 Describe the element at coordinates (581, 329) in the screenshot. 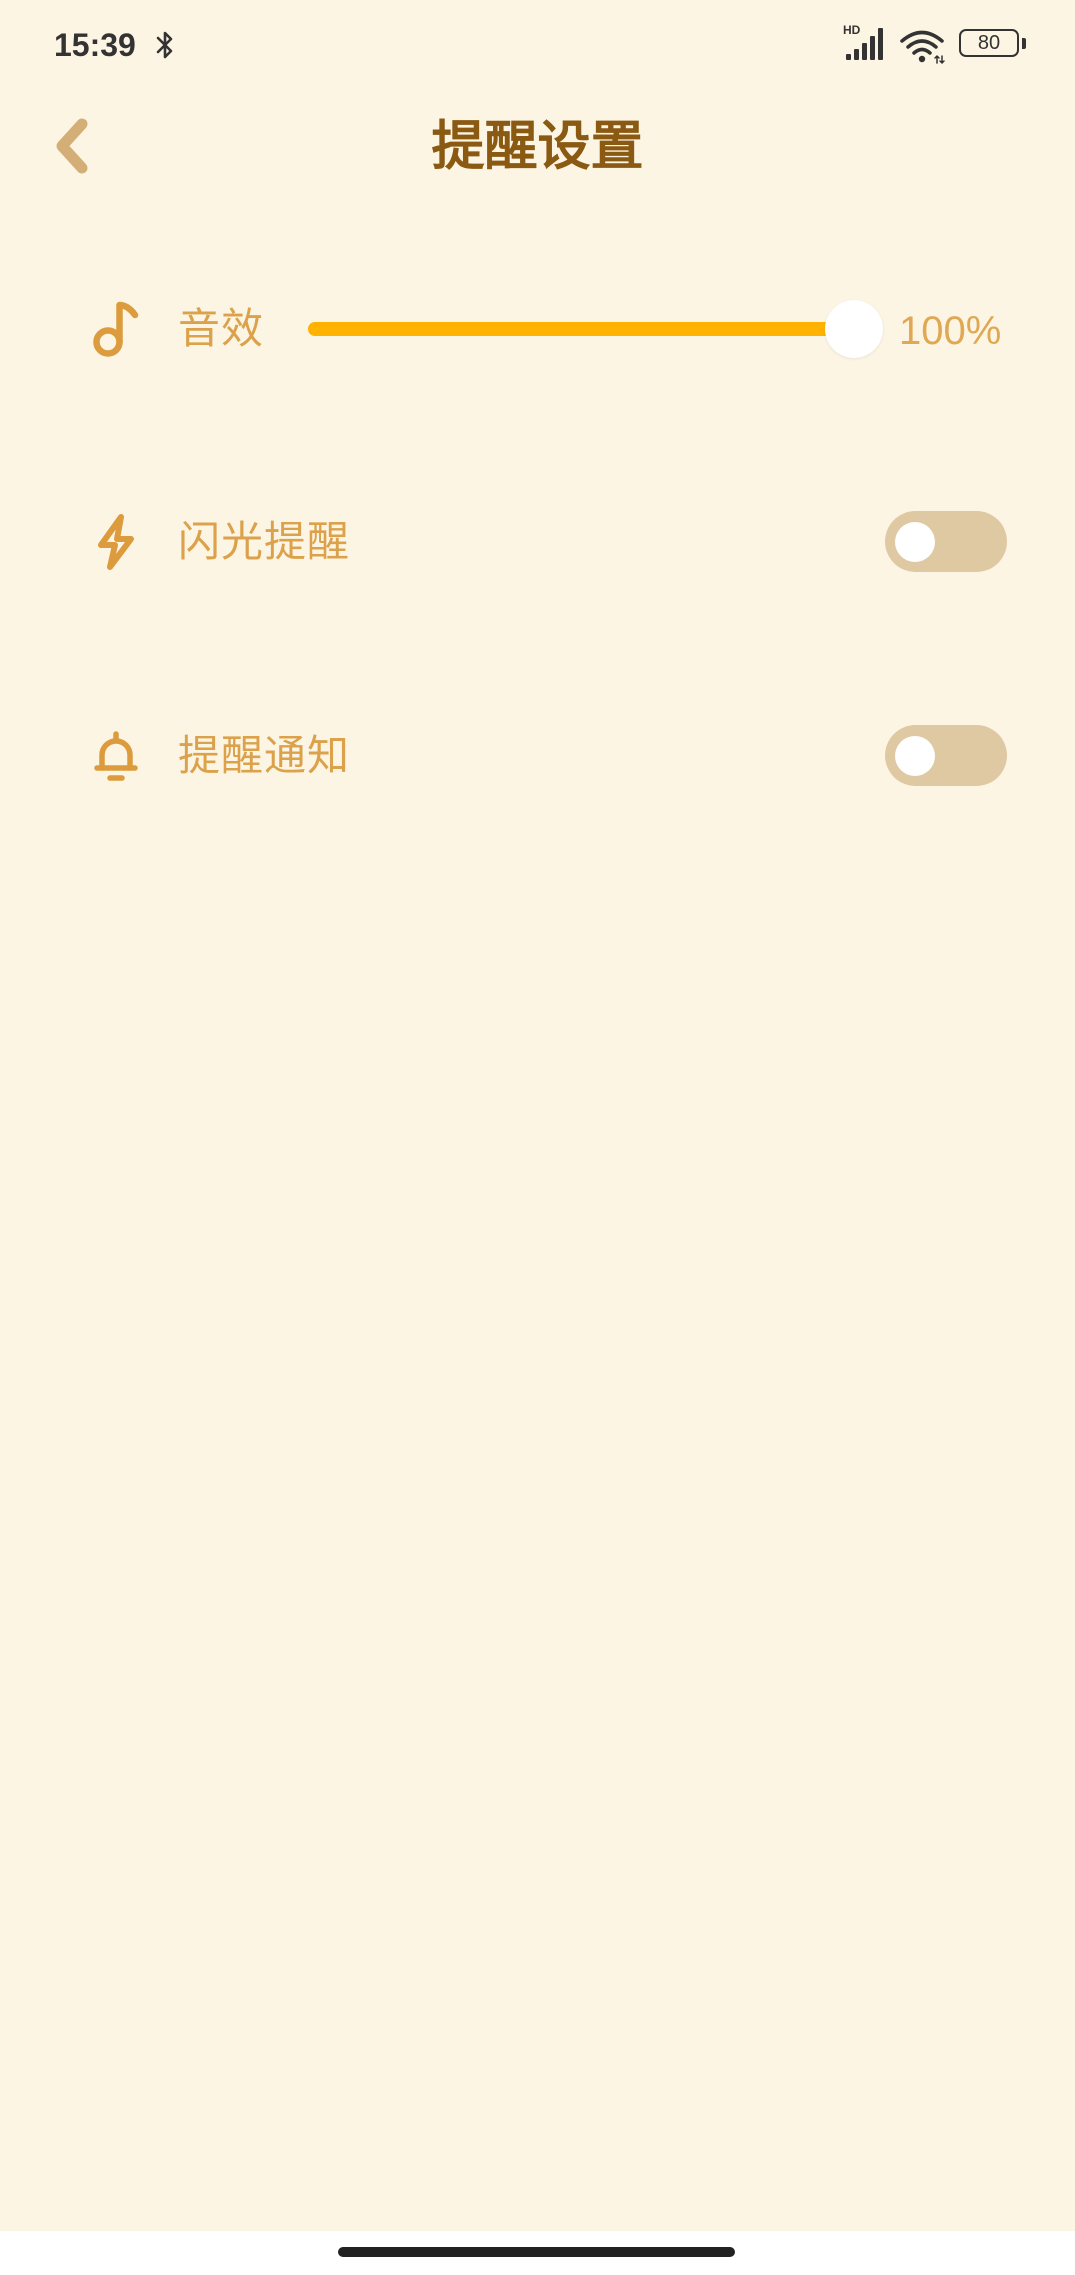

I see `slider-fill` at that location.